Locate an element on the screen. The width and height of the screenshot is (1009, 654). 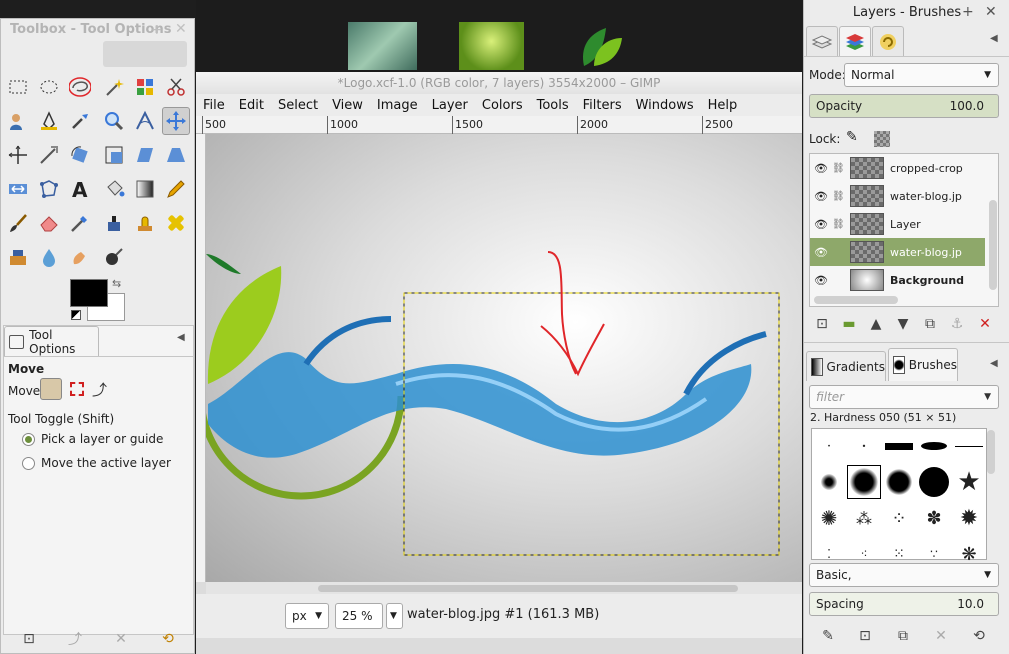
layer-name: Layer is located at coordinates (905, 224).